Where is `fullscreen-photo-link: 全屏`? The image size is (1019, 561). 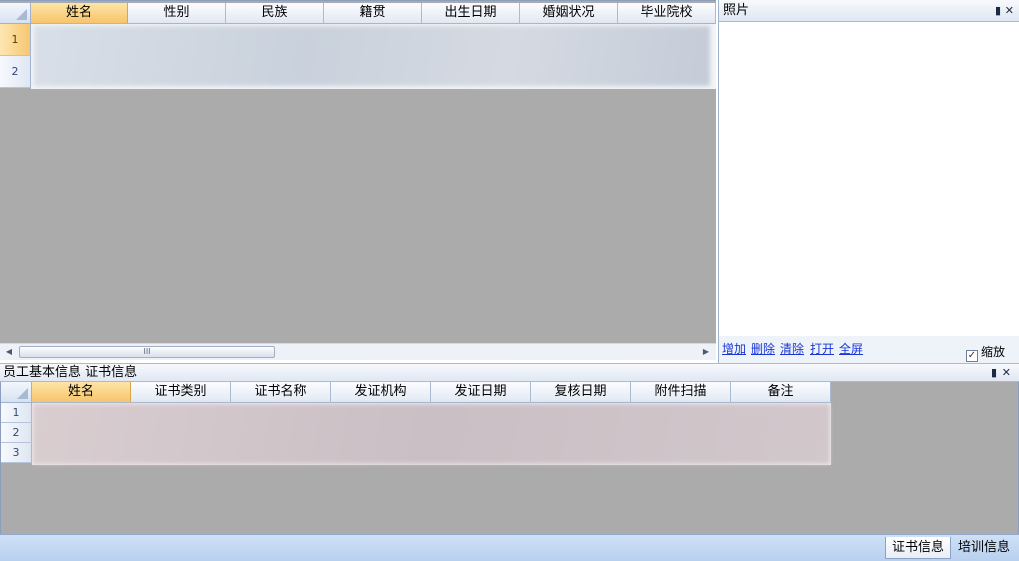 fullscreen-photo-link: 全屏 is located at coordinates (851, 348).